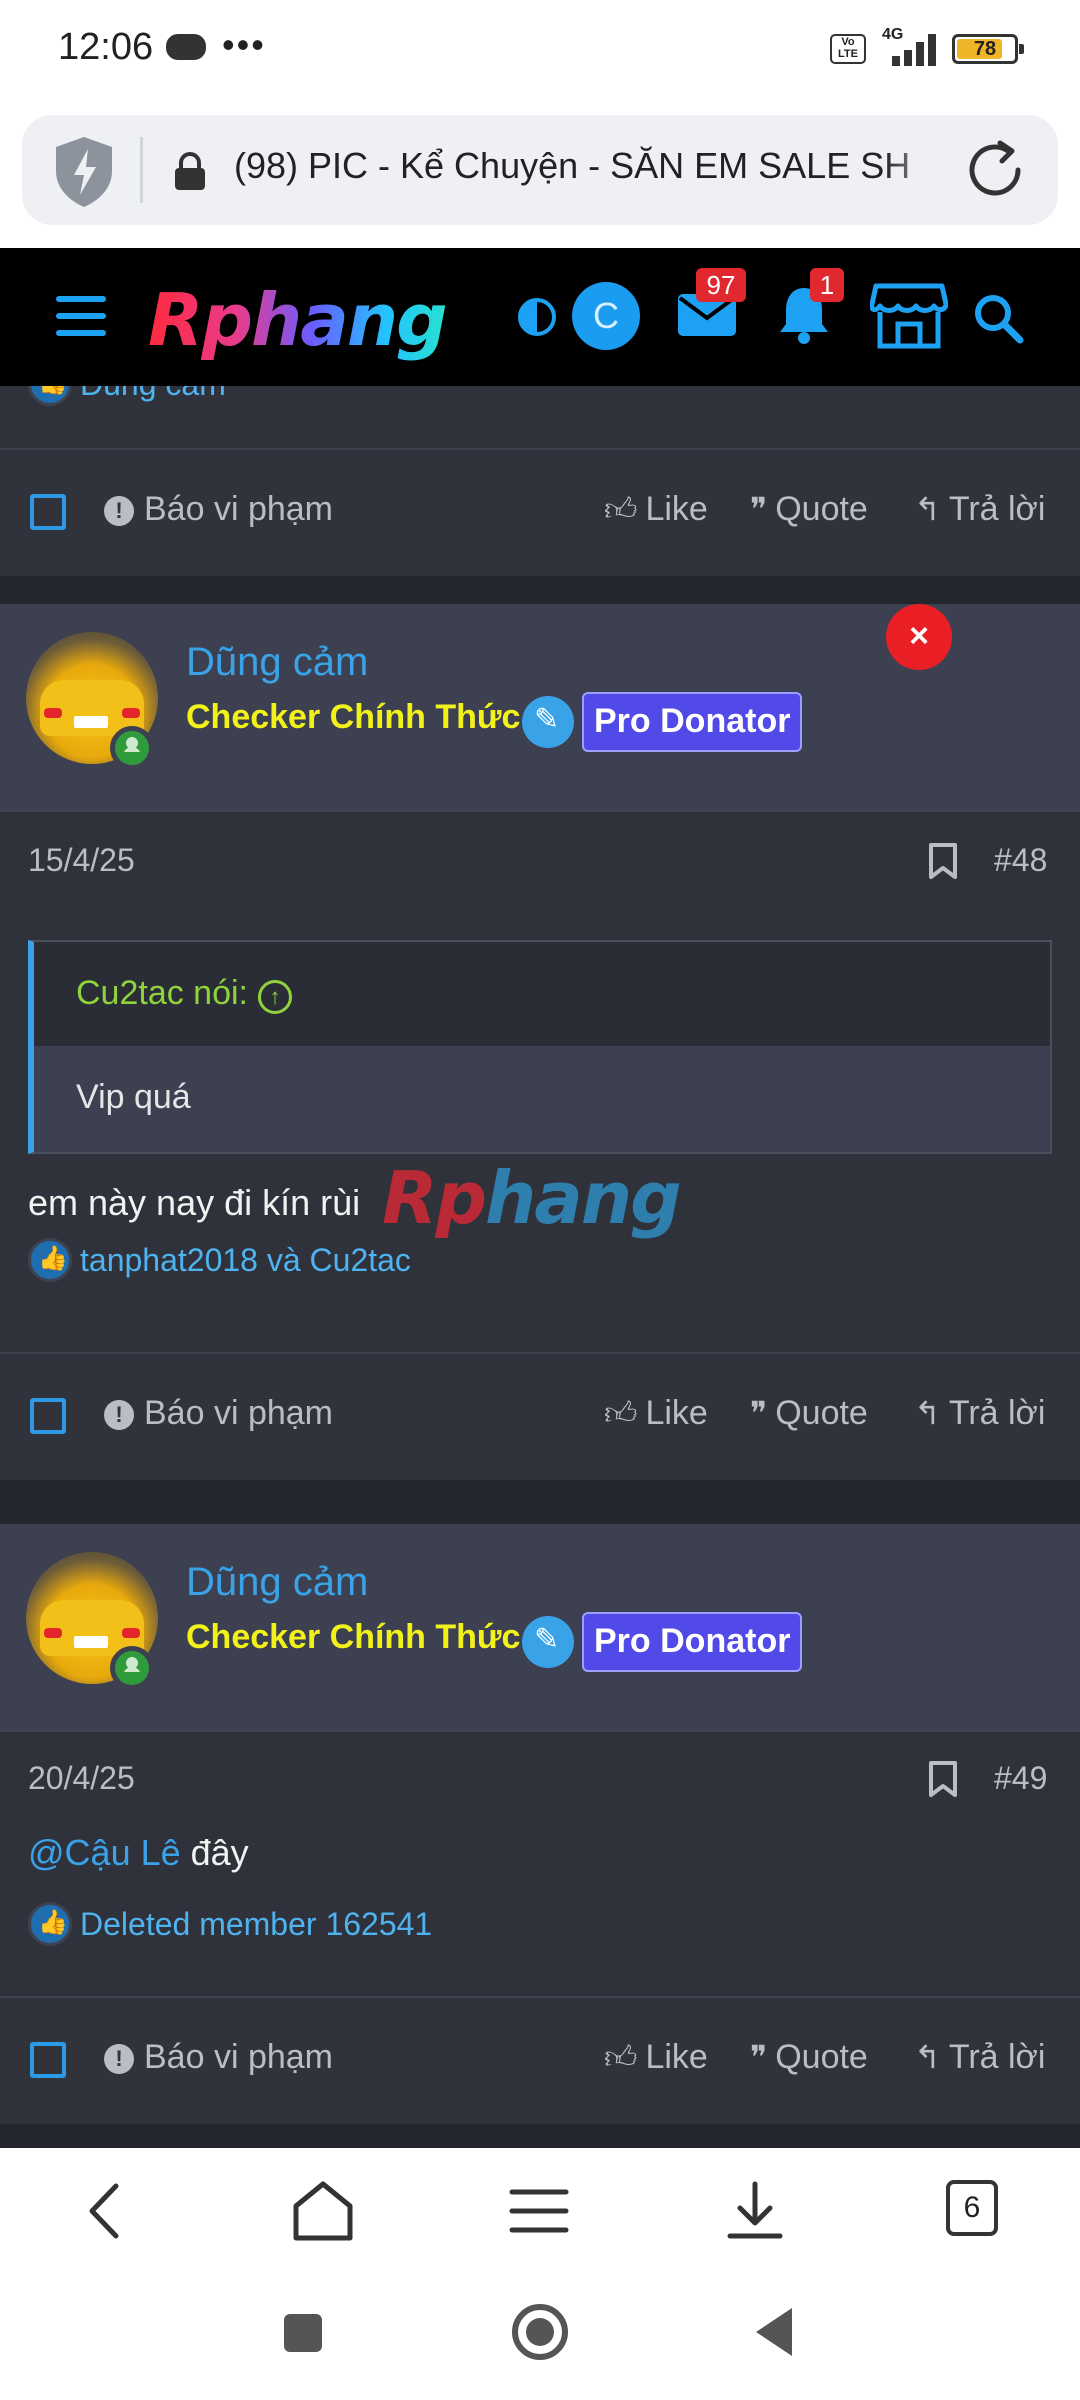 Image resolution: width=1080 pixels, height=2400 pixels. Describe the element at coordinates (540, 50) in the screenshot. I see `status-bar: 12:06 ••• Vo LTE 4G 78` at that location.